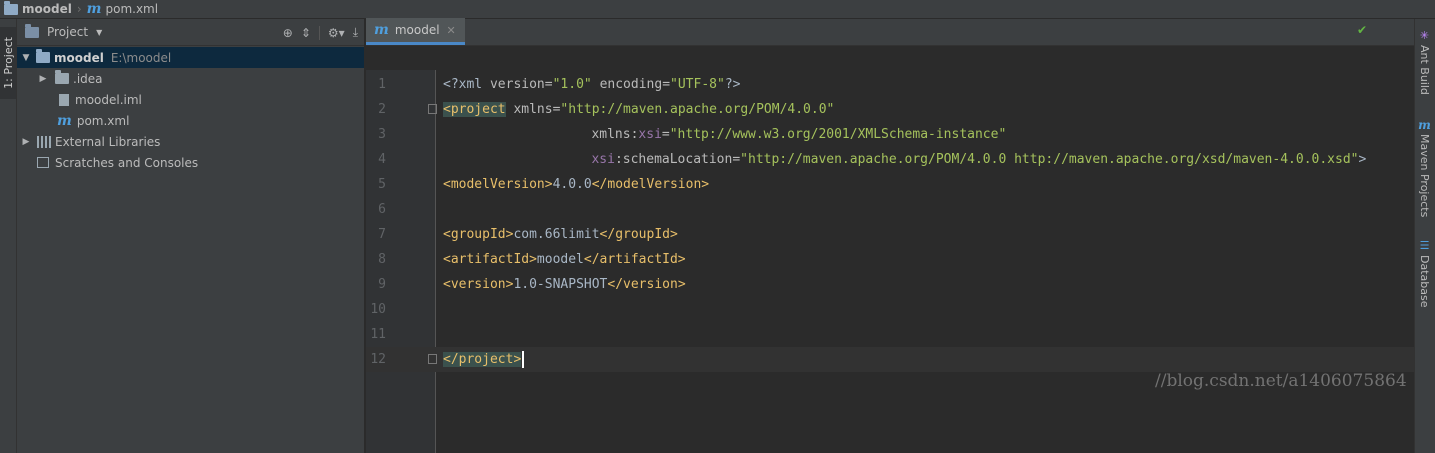  I want to click on code-line: 5 <modelVersion>4.0.0</modelVersion>, so click(890, 184).